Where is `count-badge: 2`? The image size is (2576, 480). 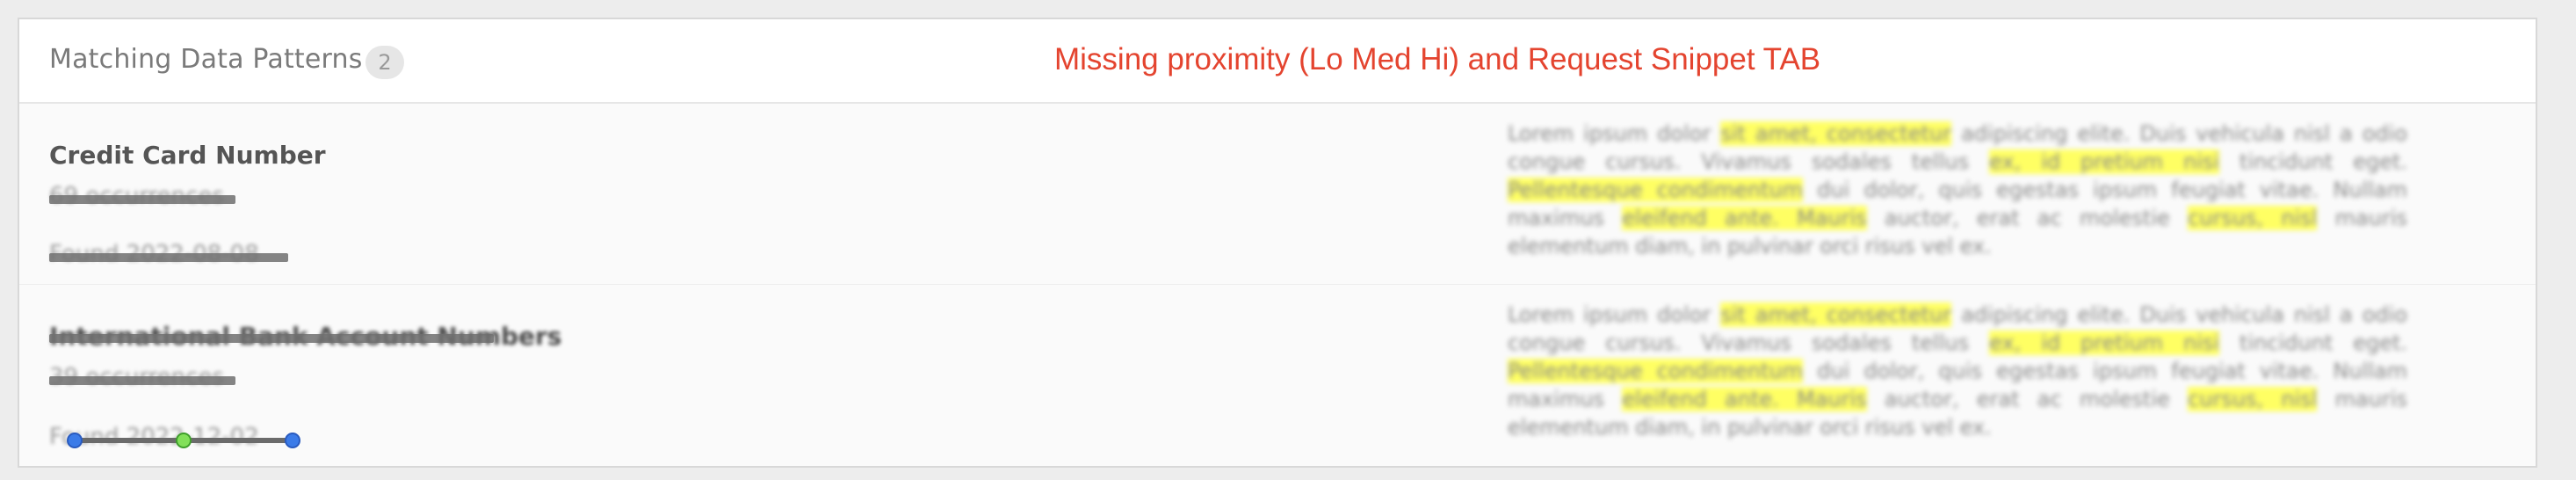
count-badge: 2 is located at coordinates (384, 62).